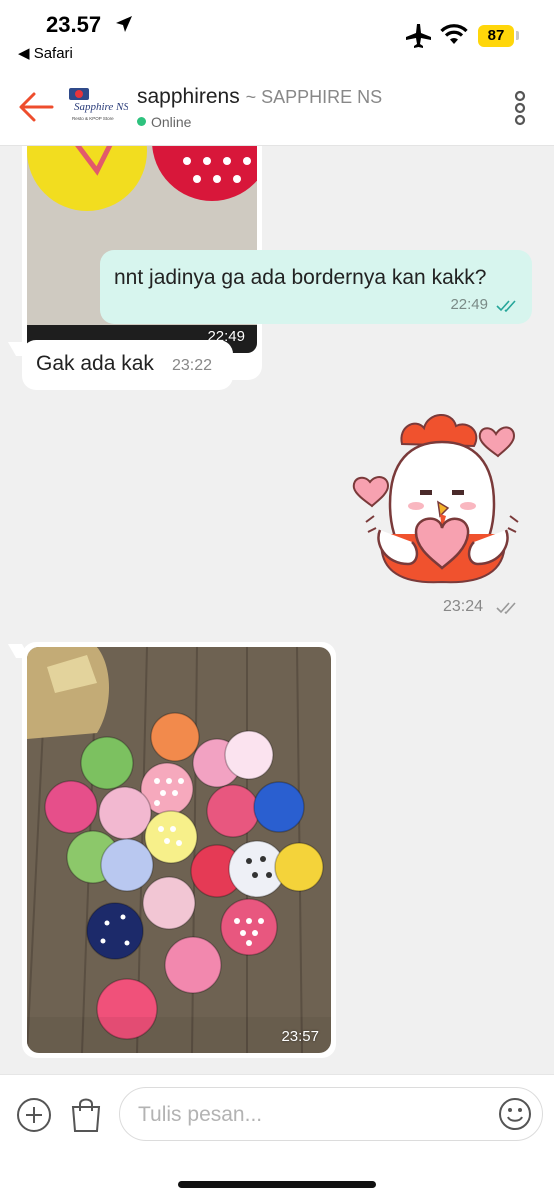 The image size is (554, 1199). What do you see at coordinates (506, 608) in the screenshot?
I see `sent-double-check-icon` at bounding box center [506, 608].